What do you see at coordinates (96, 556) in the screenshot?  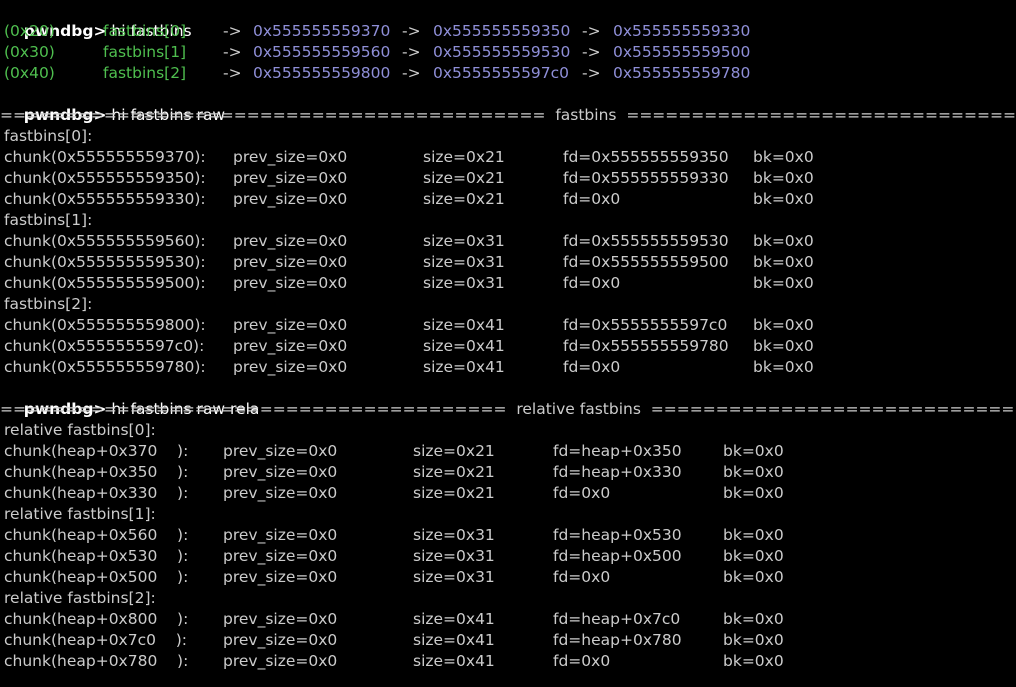 I see `chunk-id: chunk(heap+0x530 ):` at bounding box center [96, 556].